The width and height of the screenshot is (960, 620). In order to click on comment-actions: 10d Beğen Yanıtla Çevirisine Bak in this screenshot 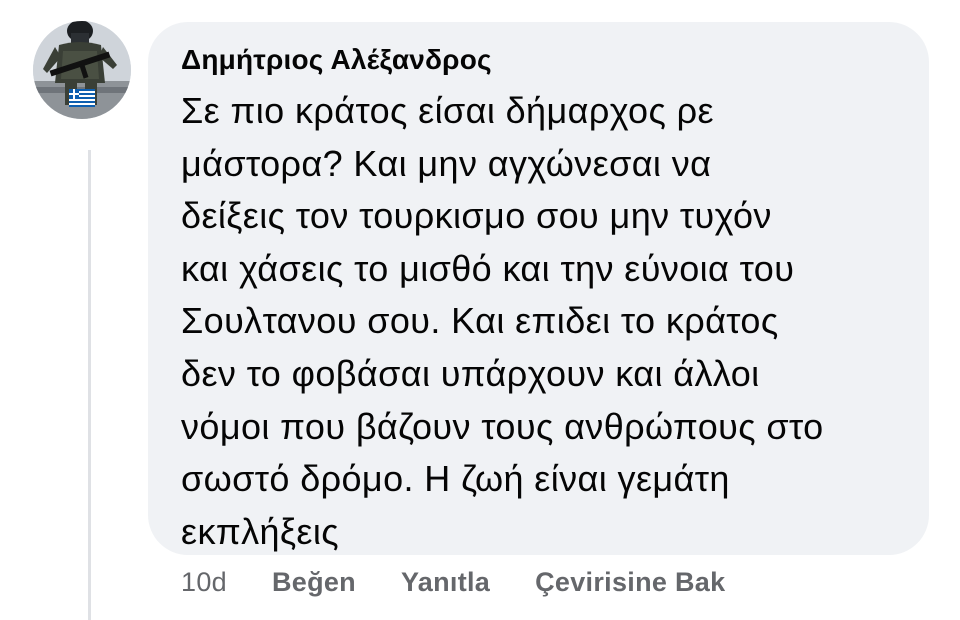, I will do `click(475, 582)`.